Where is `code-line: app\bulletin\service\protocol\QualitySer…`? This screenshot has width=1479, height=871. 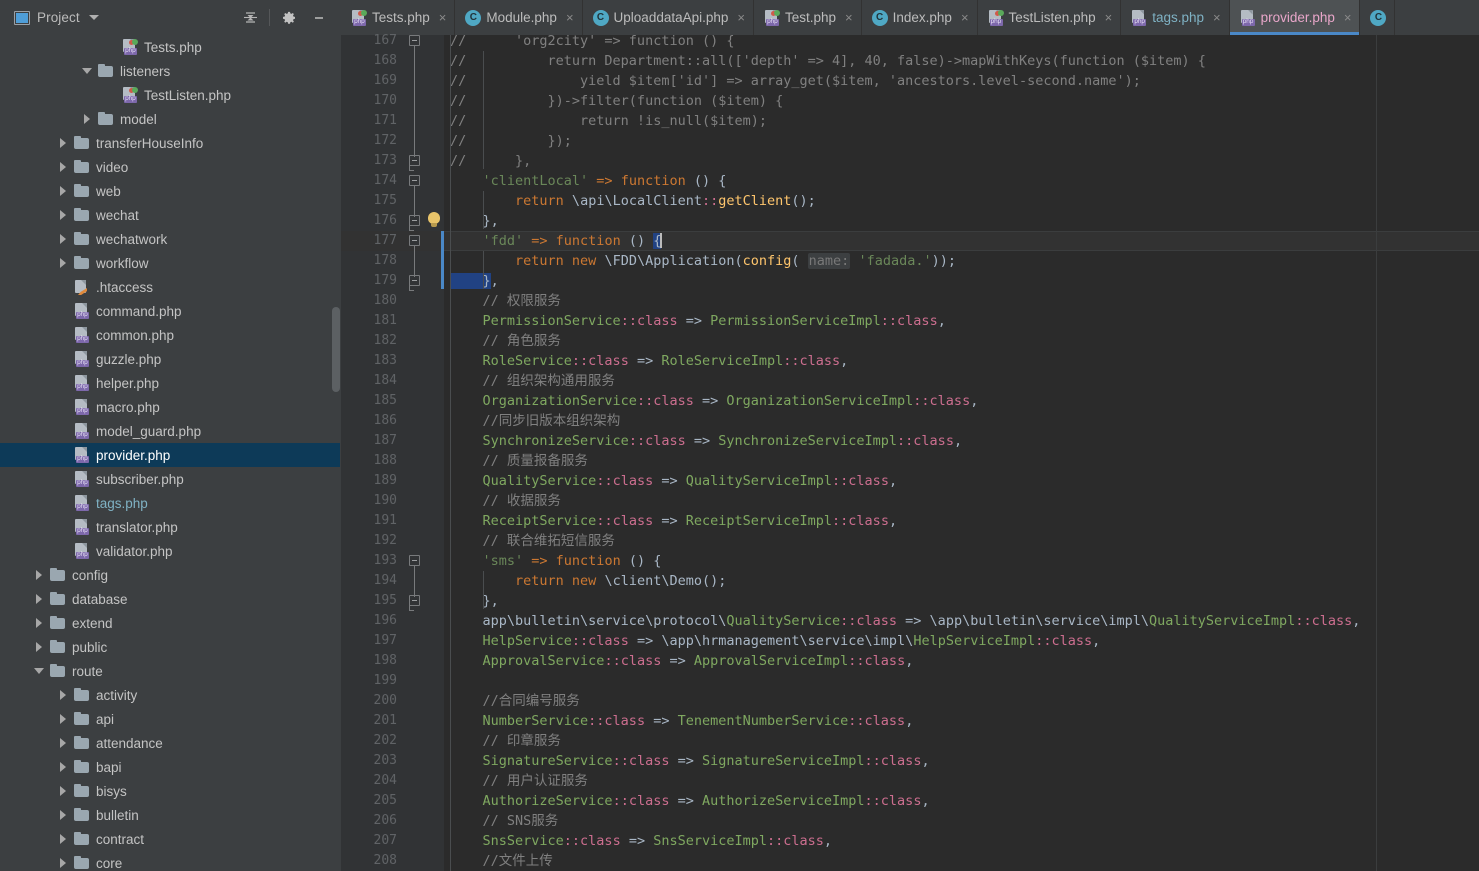
code-line: app\bulletin\service\protocol\QualitySer… is located at coordinates (902, 621).